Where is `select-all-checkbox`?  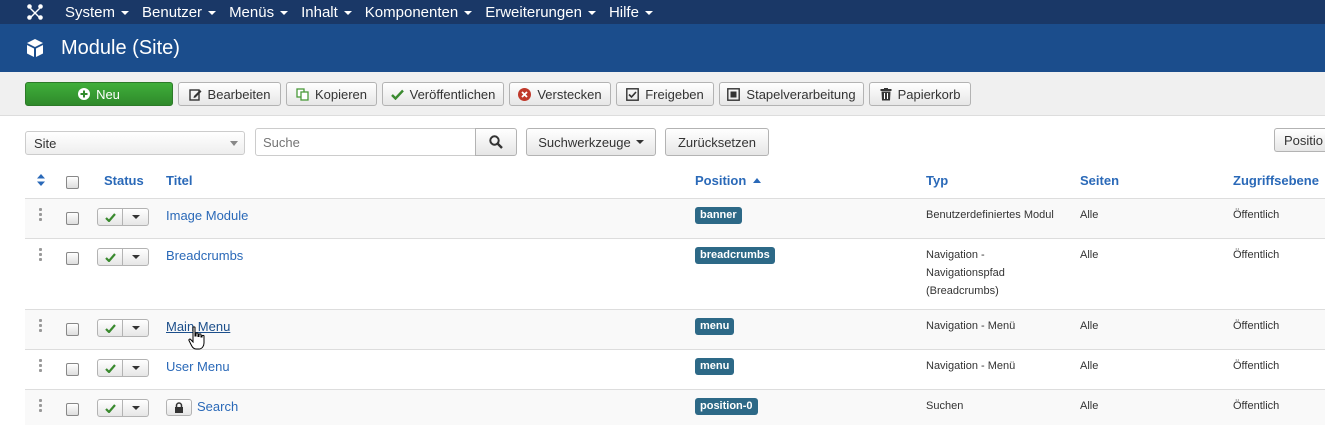 select-all-checkbox is located at coordinates (72, 182).